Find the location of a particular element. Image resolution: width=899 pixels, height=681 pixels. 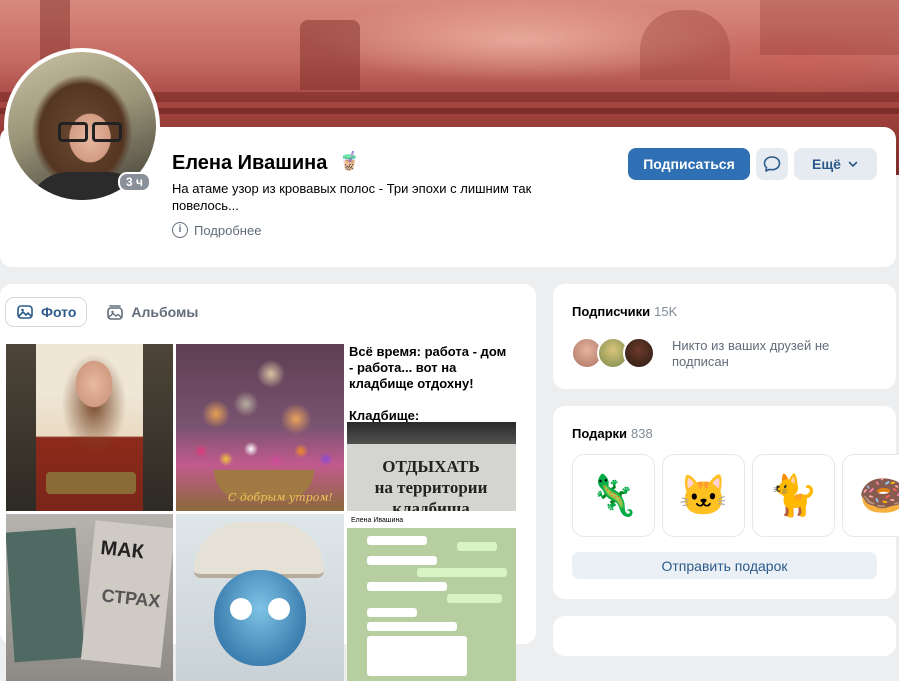

chat-screenshot-header: Елена Ивашина is located at coordinates (431, 521).